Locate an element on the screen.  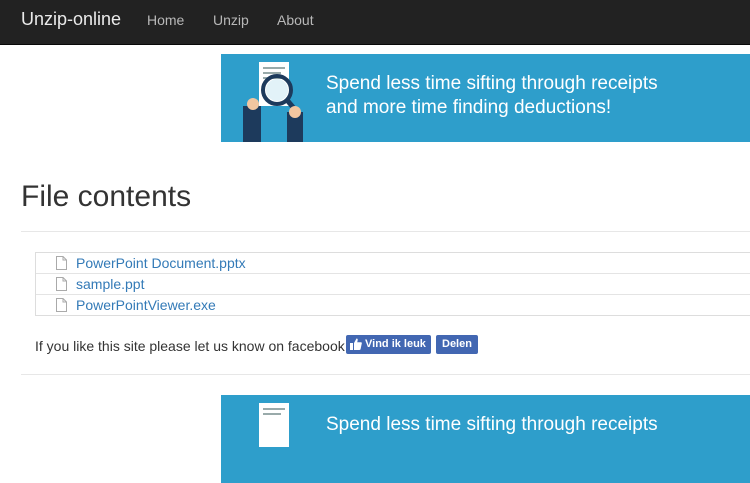
list-item: sample.ppt is located at coordinates (393, 283).